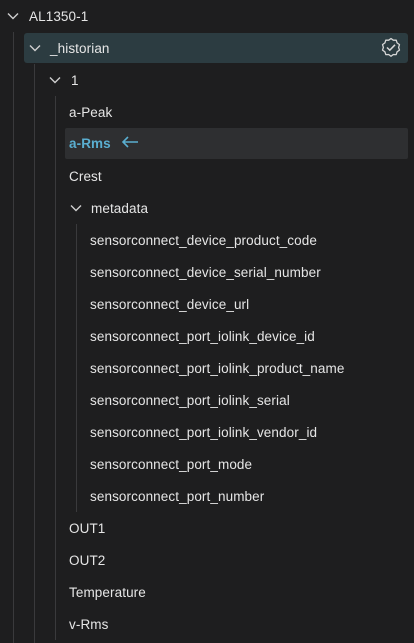 The image size is (414, 643). I want to click on tree-node-label: sensorconnect_port_iolink_vendor_id, so click(204, 432).